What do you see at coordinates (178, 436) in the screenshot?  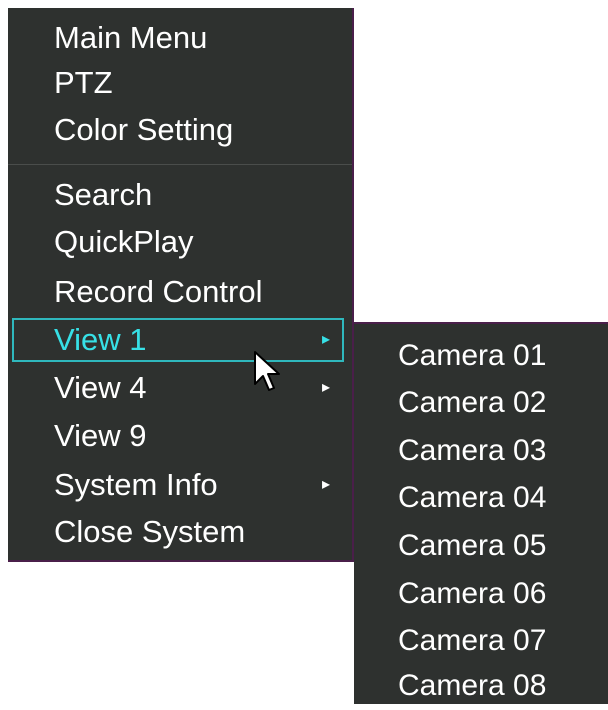 I see `menu-item-view-9: View 9` at bounding box center [178, 436].